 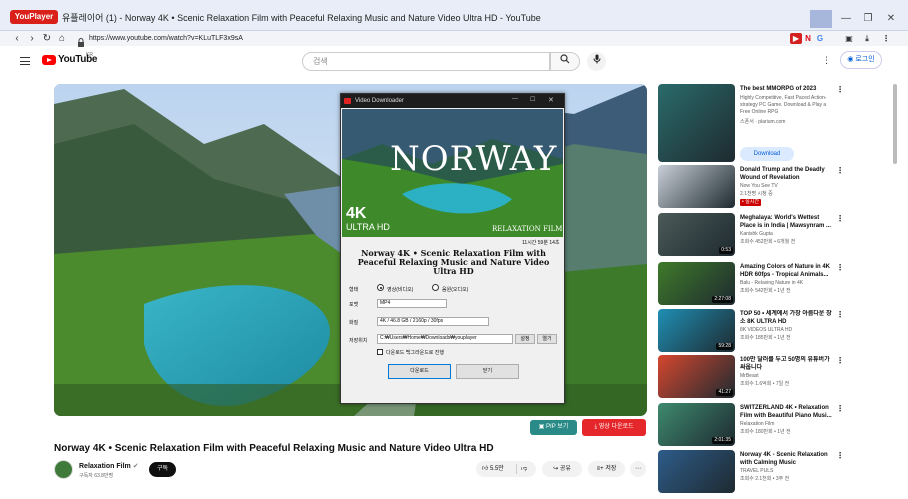 What do you see at coordinates (524, 469) in the screenshot?
I see `thumbs-down-icon: 👎︎` at bounding box center [524, 469].